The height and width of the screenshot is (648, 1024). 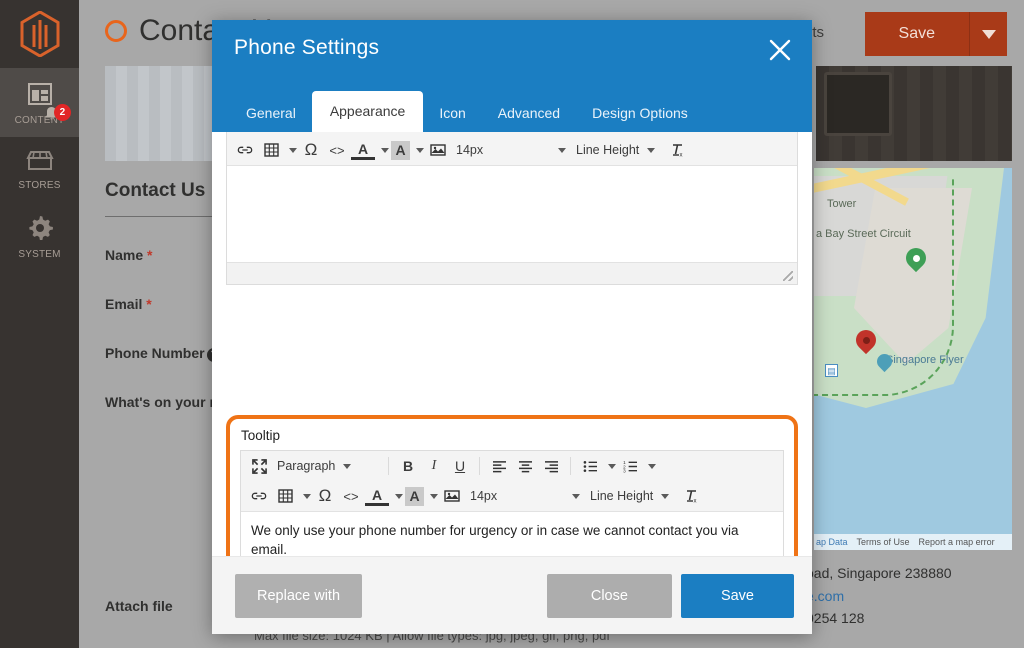 I want to click on page-save-button: Save, so click(x=916, y=34).